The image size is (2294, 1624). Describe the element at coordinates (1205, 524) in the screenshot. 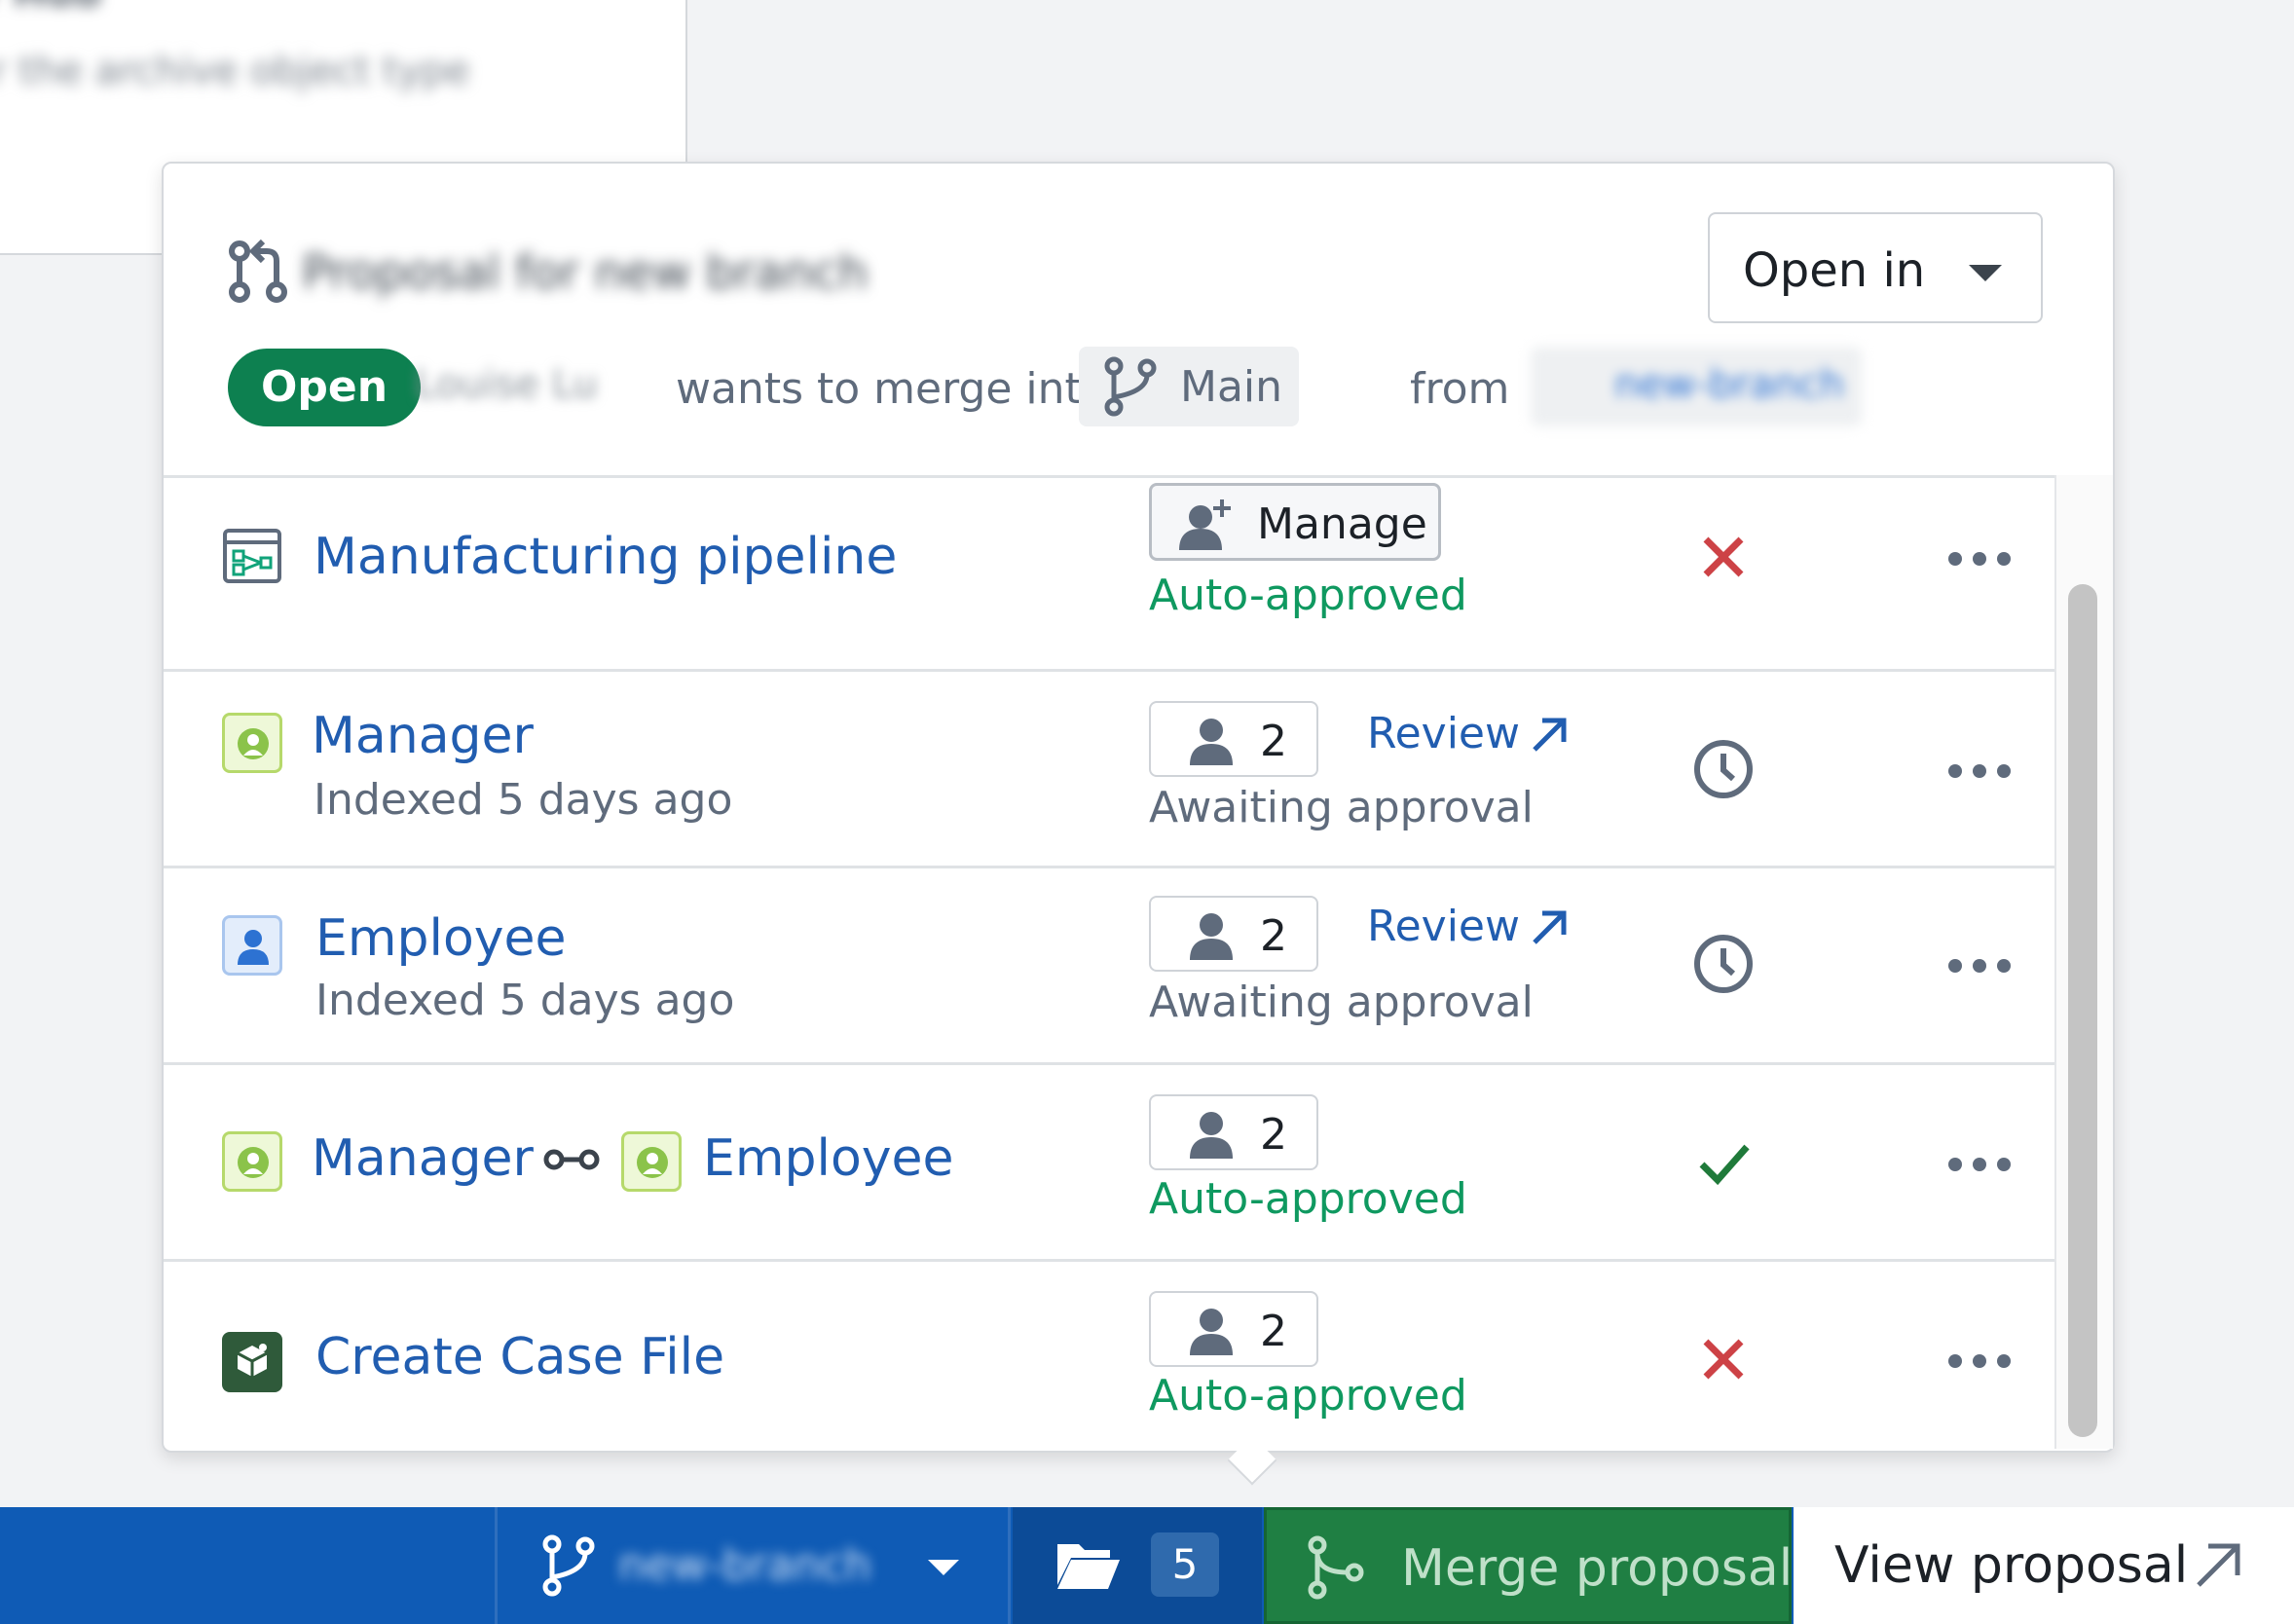

I see `add-person-icon` at that location.